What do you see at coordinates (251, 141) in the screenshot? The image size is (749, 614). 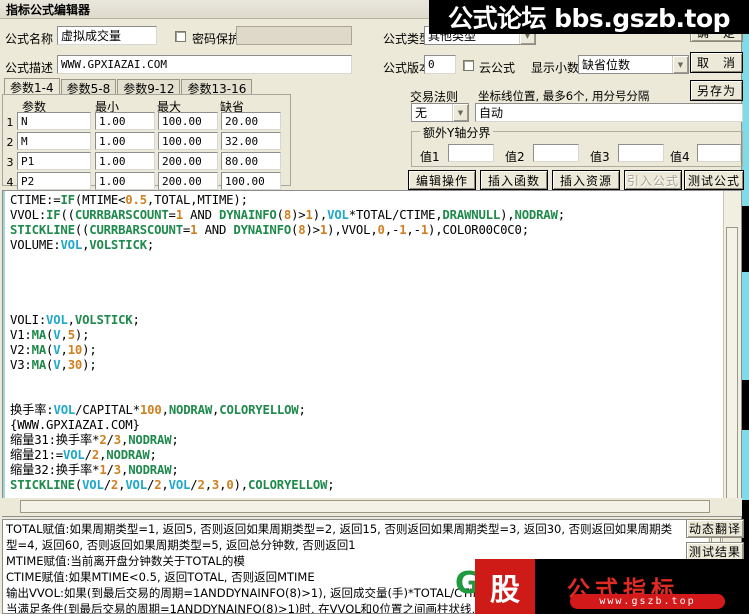 I see `param-def-input-2: 32.00` at bounding box center [251, 141].